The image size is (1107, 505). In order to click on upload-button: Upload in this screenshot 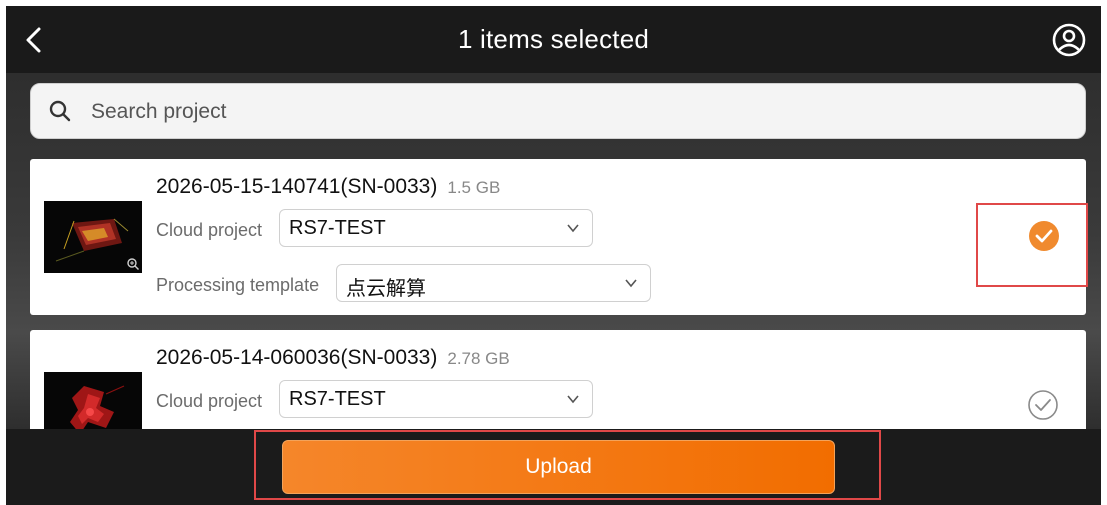, I will do `click(558, 467)`.